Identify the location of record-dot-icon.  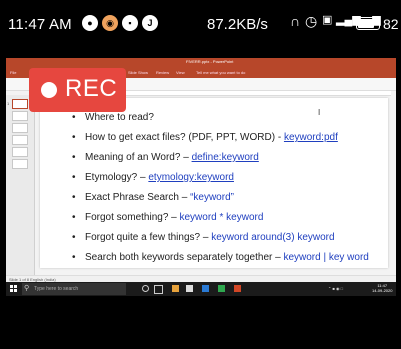
(49, 90).